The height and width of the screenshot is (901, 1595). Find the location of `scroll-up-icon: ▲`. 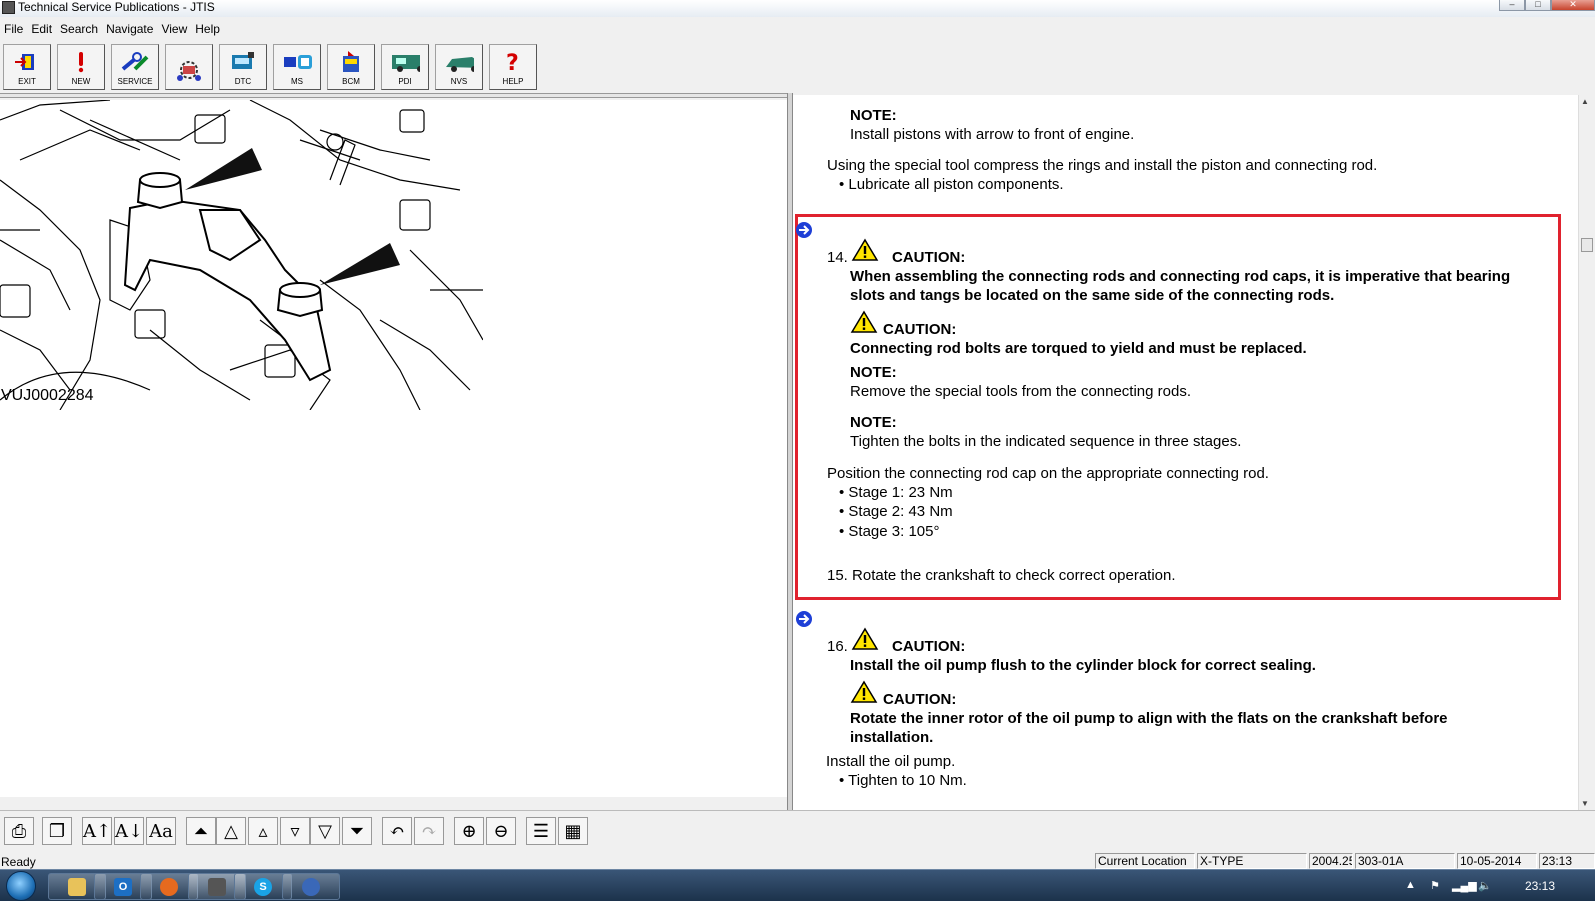

scroll-up-icon: ▲ is located at coordinates (1585, 101).